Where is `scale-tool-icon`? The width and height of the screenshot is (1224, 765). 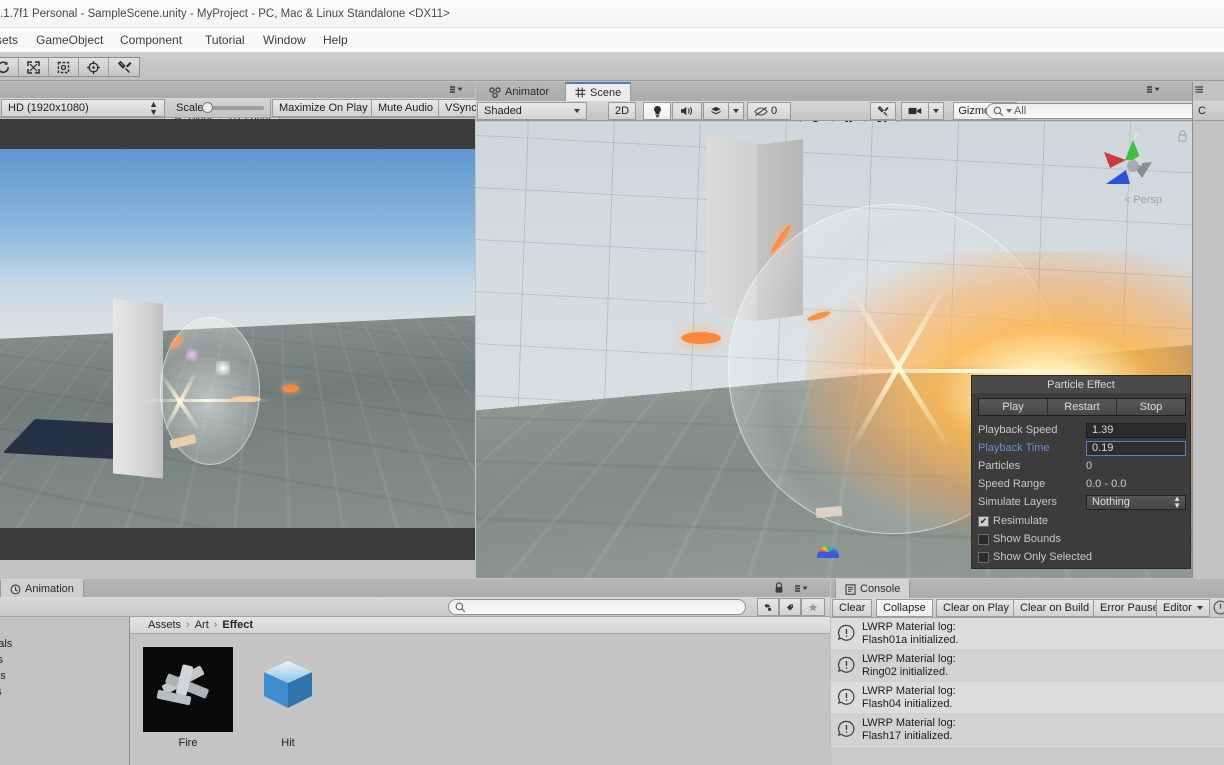
scale-tool-icon is located at coordinates (34, 67).